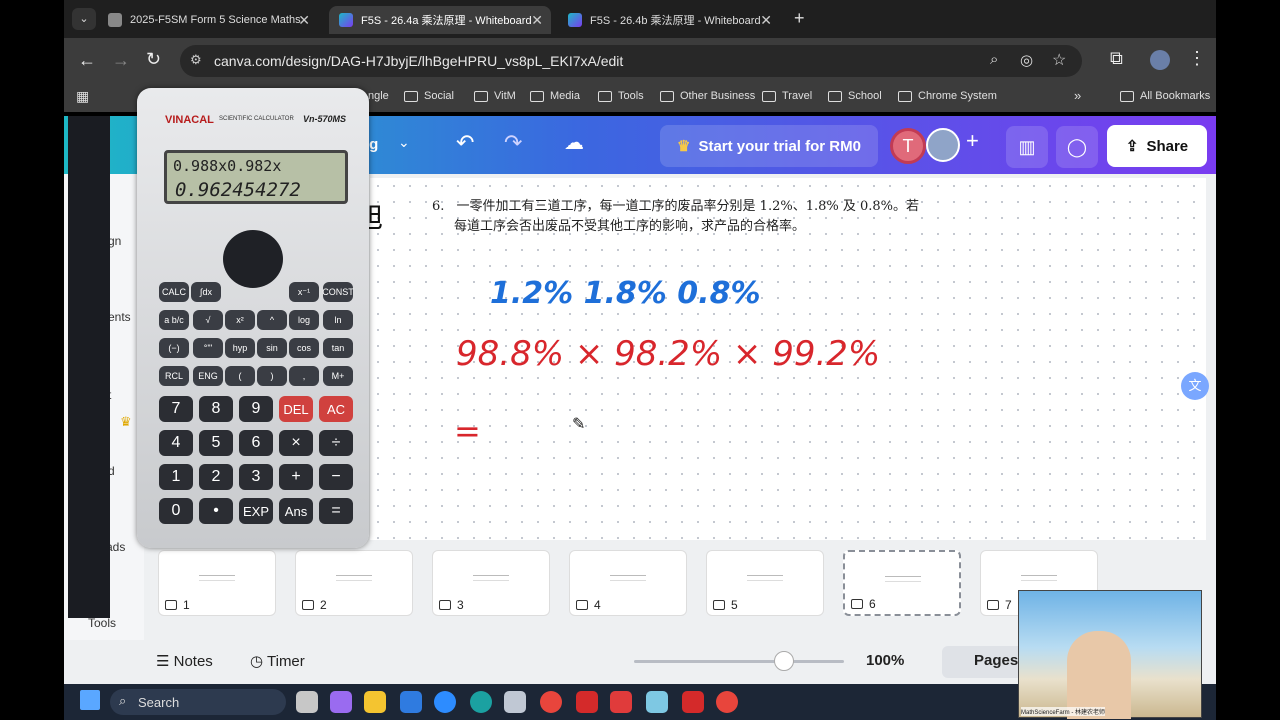 This screenshot has height=720, width=1280. I want to click on bookmark-folder: School, so click(855, 96).